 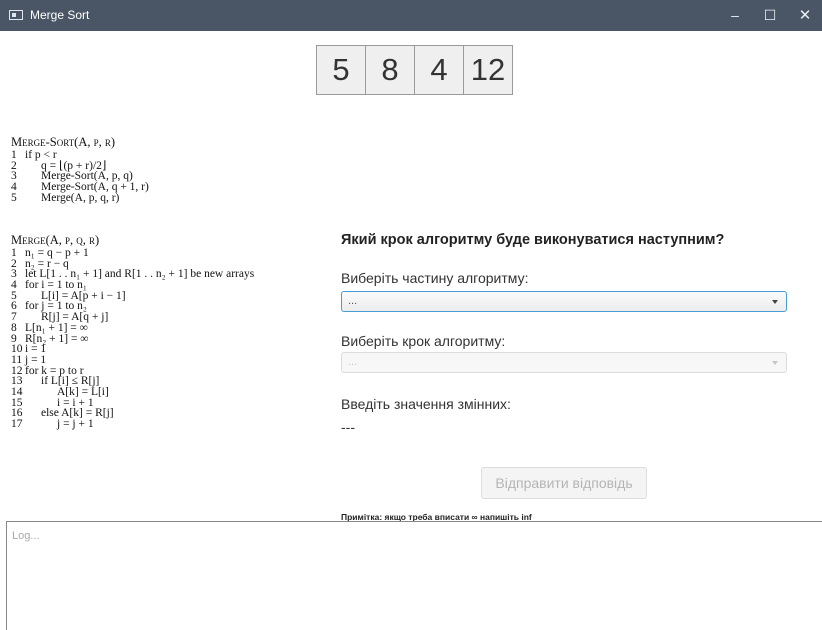 I want to click on vars-label: Введіть значення змінних:, so click(x=426, y=404).